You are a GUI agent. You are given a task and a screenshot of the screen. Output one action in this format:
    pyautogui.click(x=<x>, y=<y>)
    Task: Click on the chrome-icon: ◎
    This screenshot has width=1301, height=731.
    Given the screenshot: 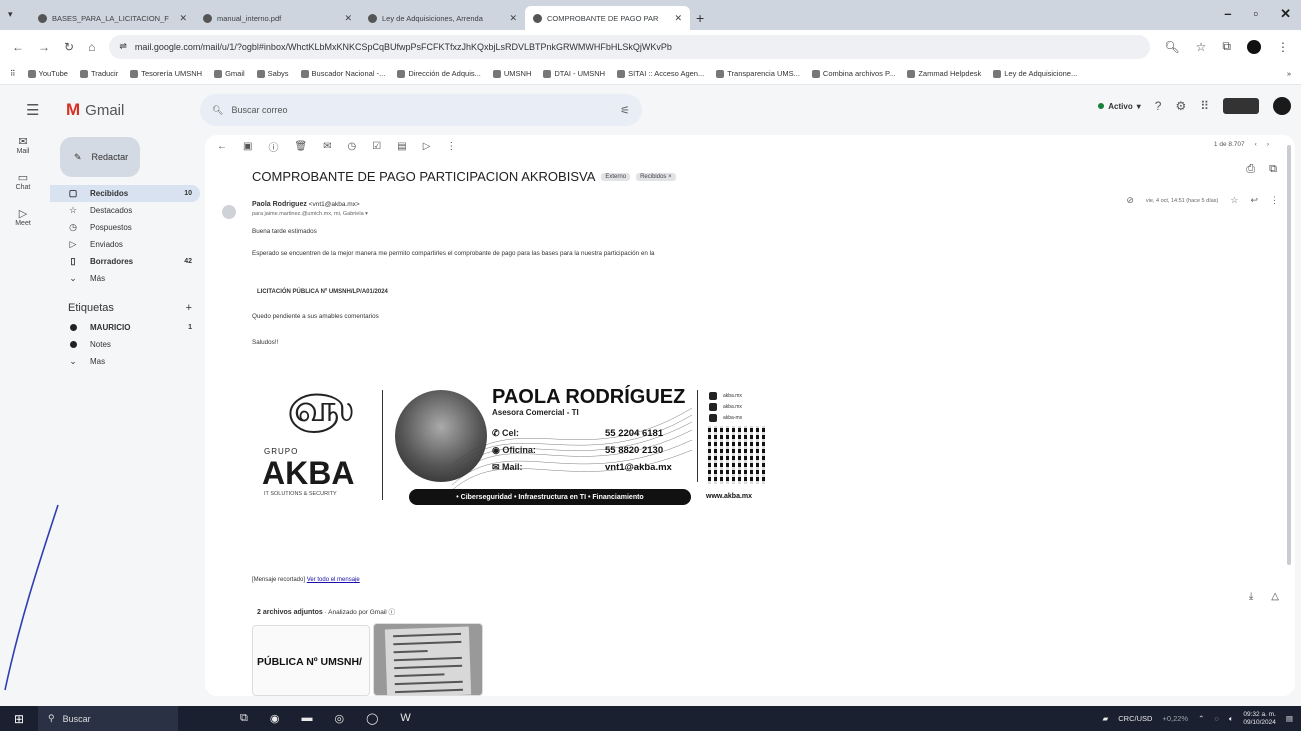 What is the action you would take?
    pyautogui.click(x=339, y=718)
    